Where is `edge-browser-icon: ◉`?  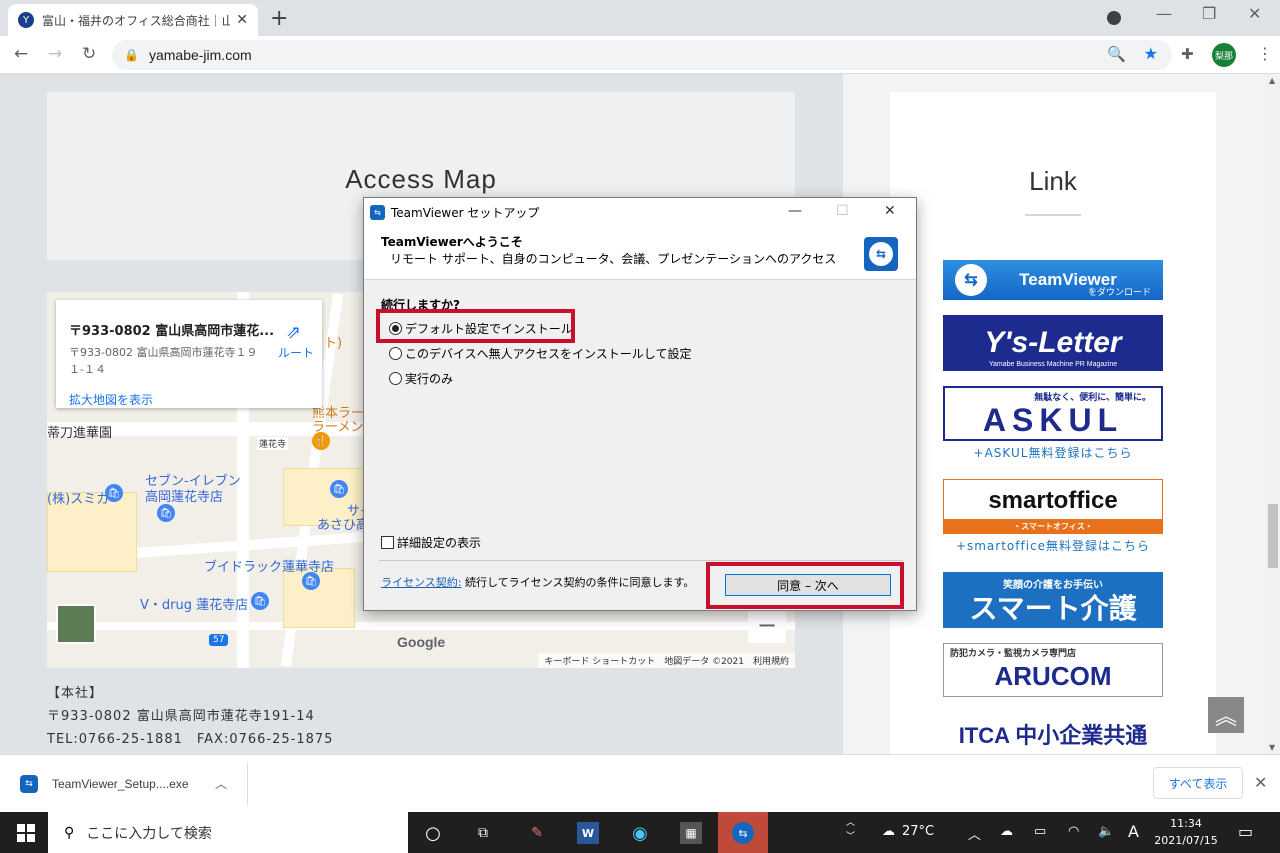 edge-browser-icon: ◉ is located at coordinates (640, 833).